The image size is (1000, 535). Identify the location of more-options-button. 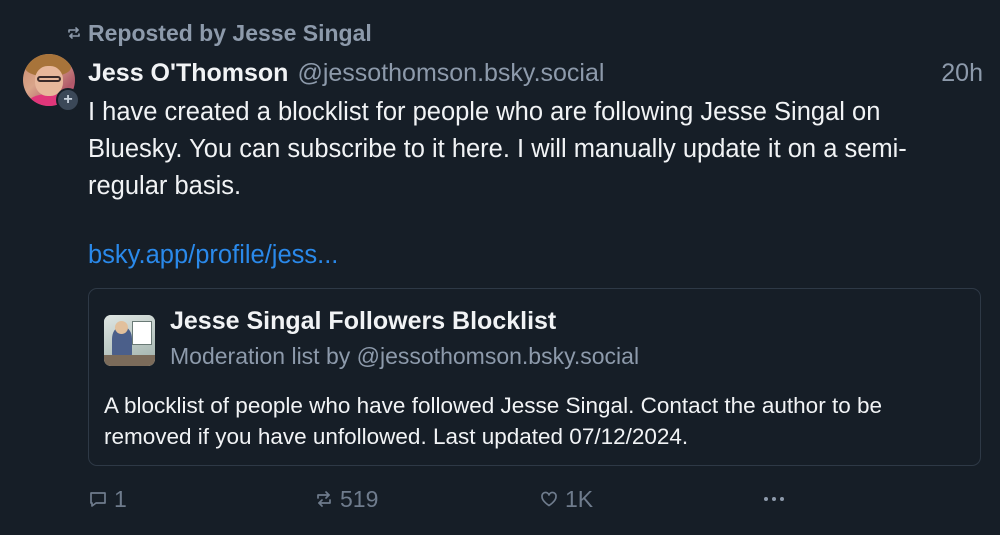
(774, 499).